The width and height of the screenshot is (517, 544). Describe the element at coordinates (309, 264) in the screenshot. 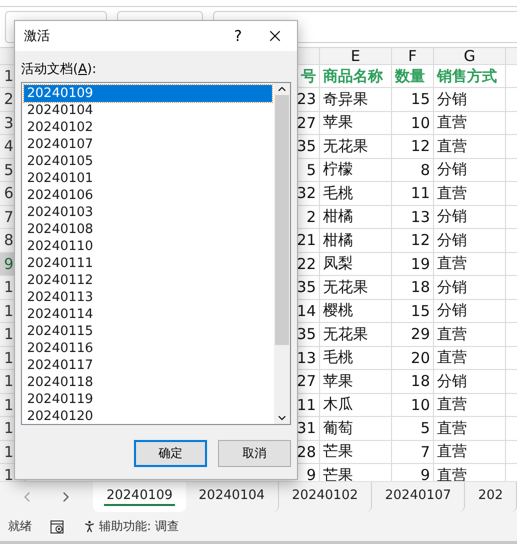

I see `table-cell: 22` at that location.